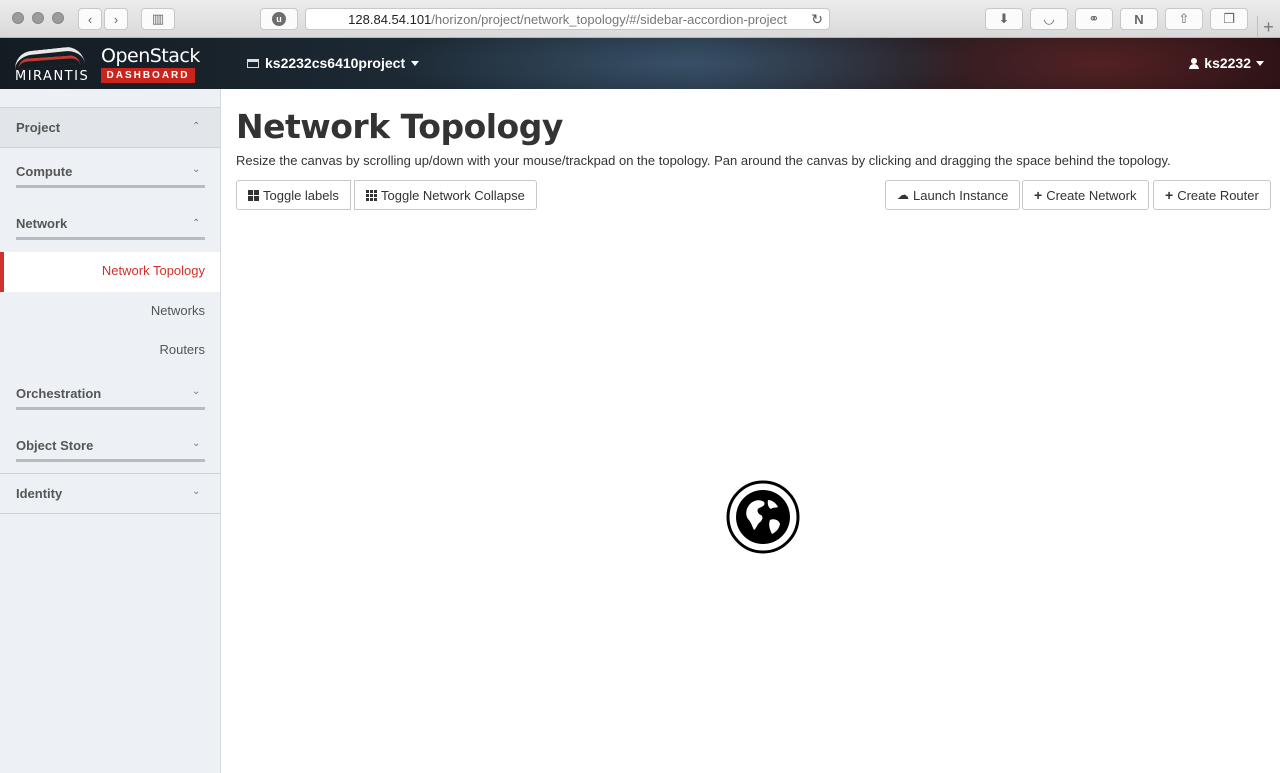  Describe the element at coordinates (153, 270) in the screenshot. I see `sidebar-item-label: Network Topology` at that location.